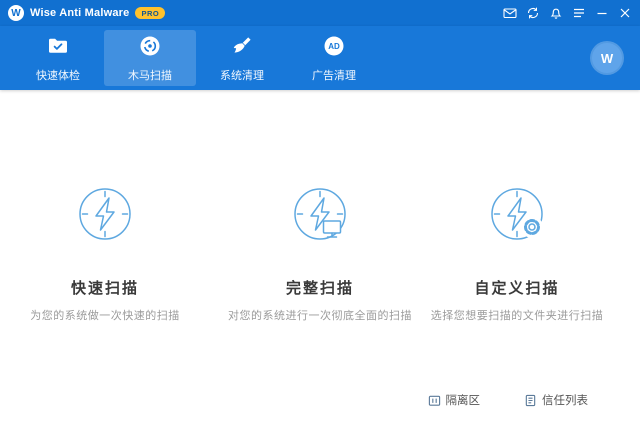  What do you see at coordinates (517, 216) in the screenshot?
I see `custom-scan-gear-icon` at bounding box center [517, 216].